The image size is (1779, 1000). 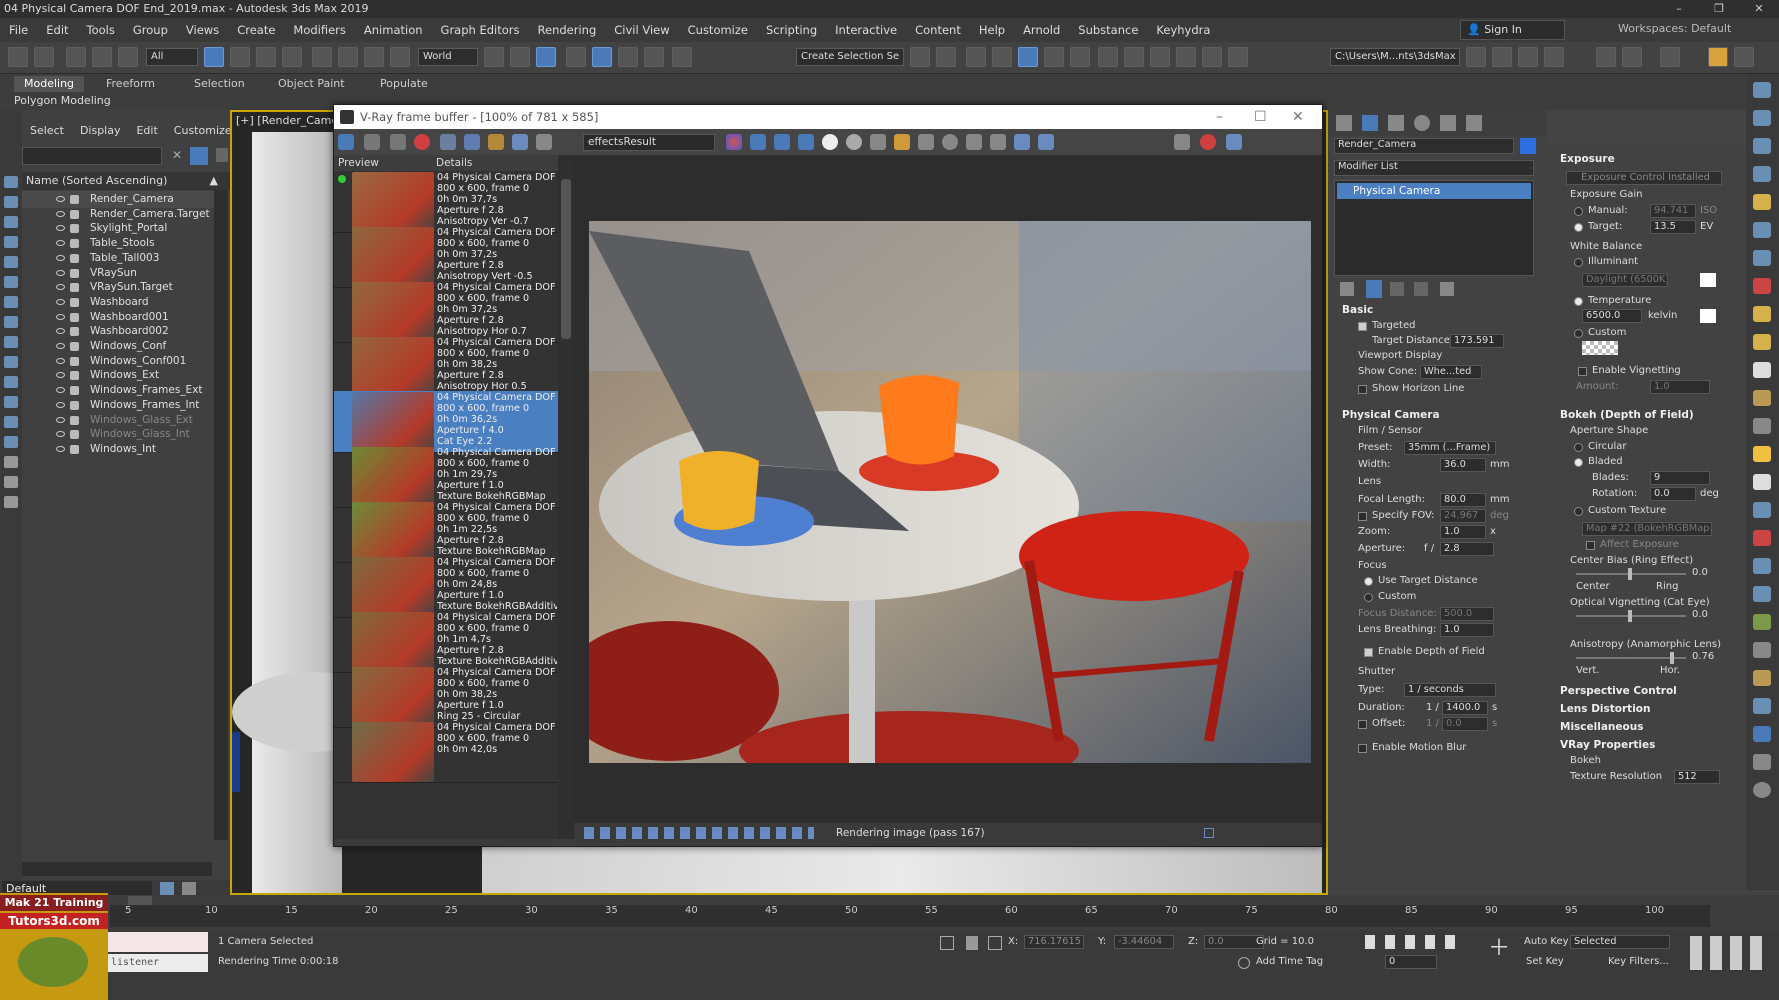 I want to click on angle-snap-icon, so click(x=602, y=57).